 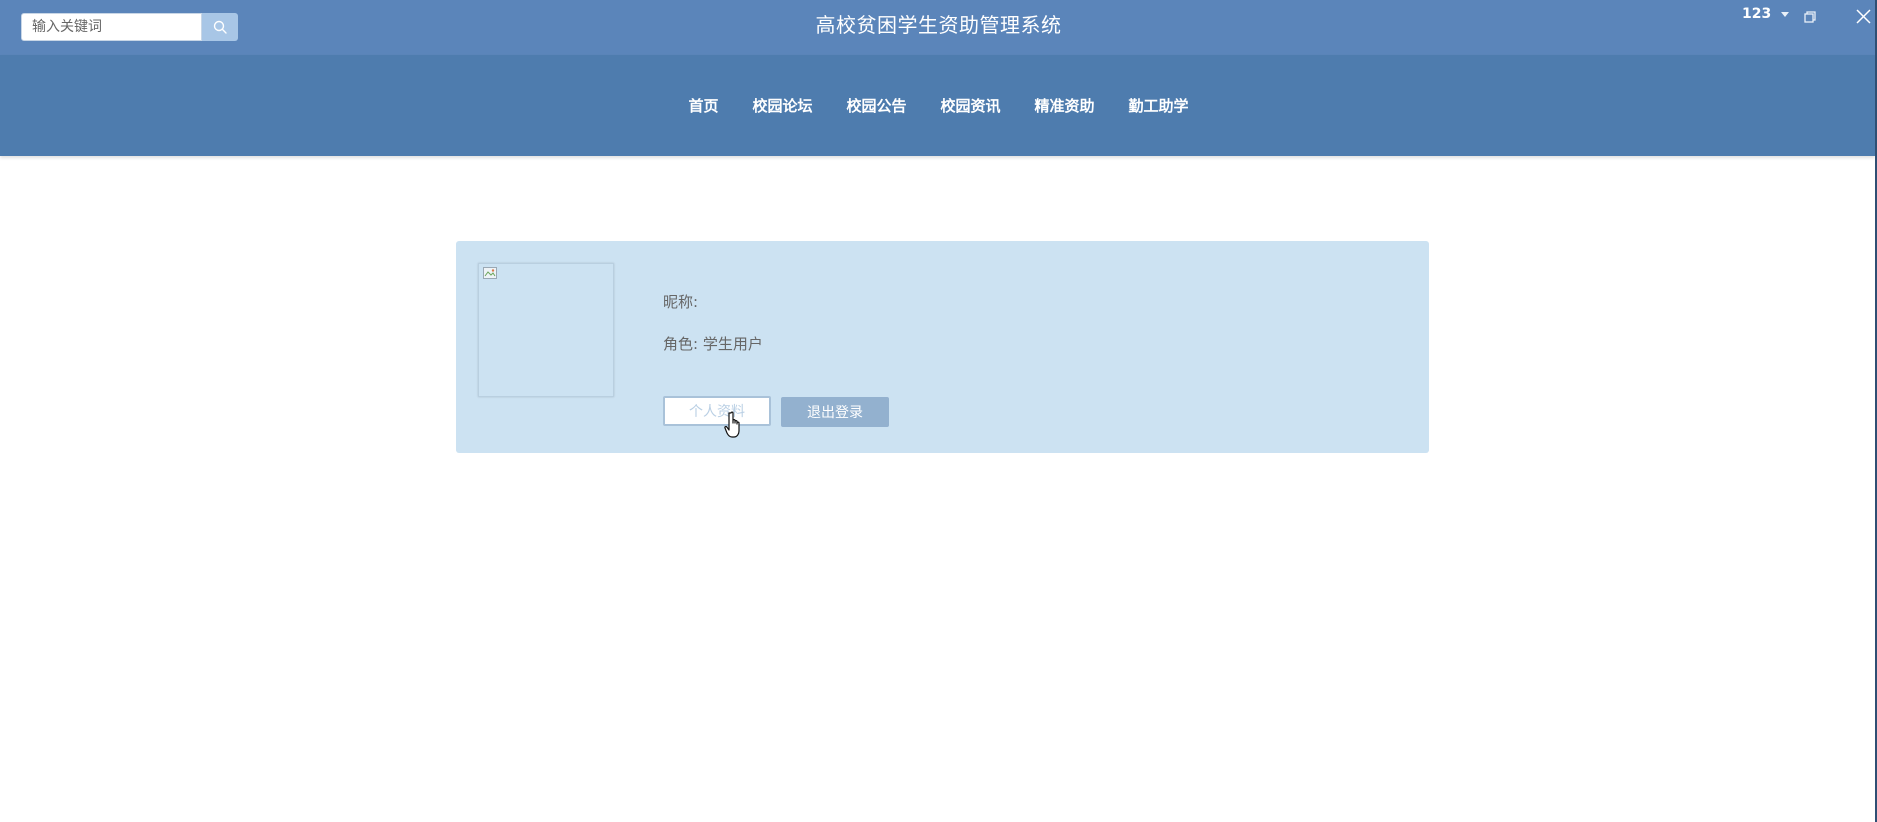 What do you see at coordinates (546, 330) in the screenshot?
I see `avatar` at bounding box center [546, 330].